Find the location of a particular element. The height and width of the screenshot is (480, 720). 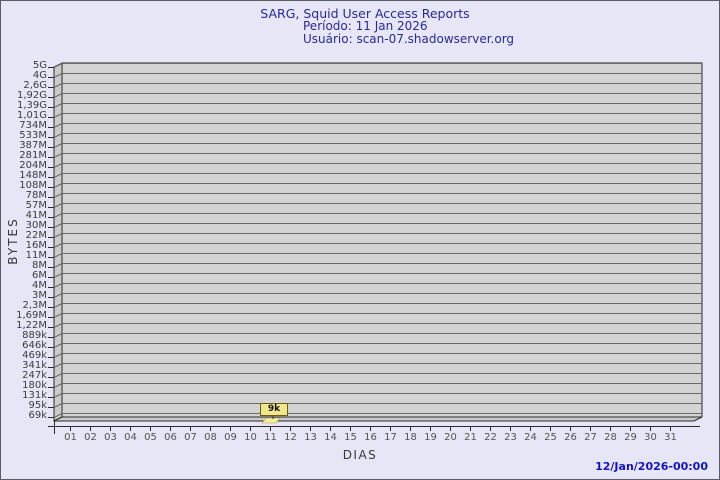

x-tick-label: 10 is located at coordinates (250, 437).